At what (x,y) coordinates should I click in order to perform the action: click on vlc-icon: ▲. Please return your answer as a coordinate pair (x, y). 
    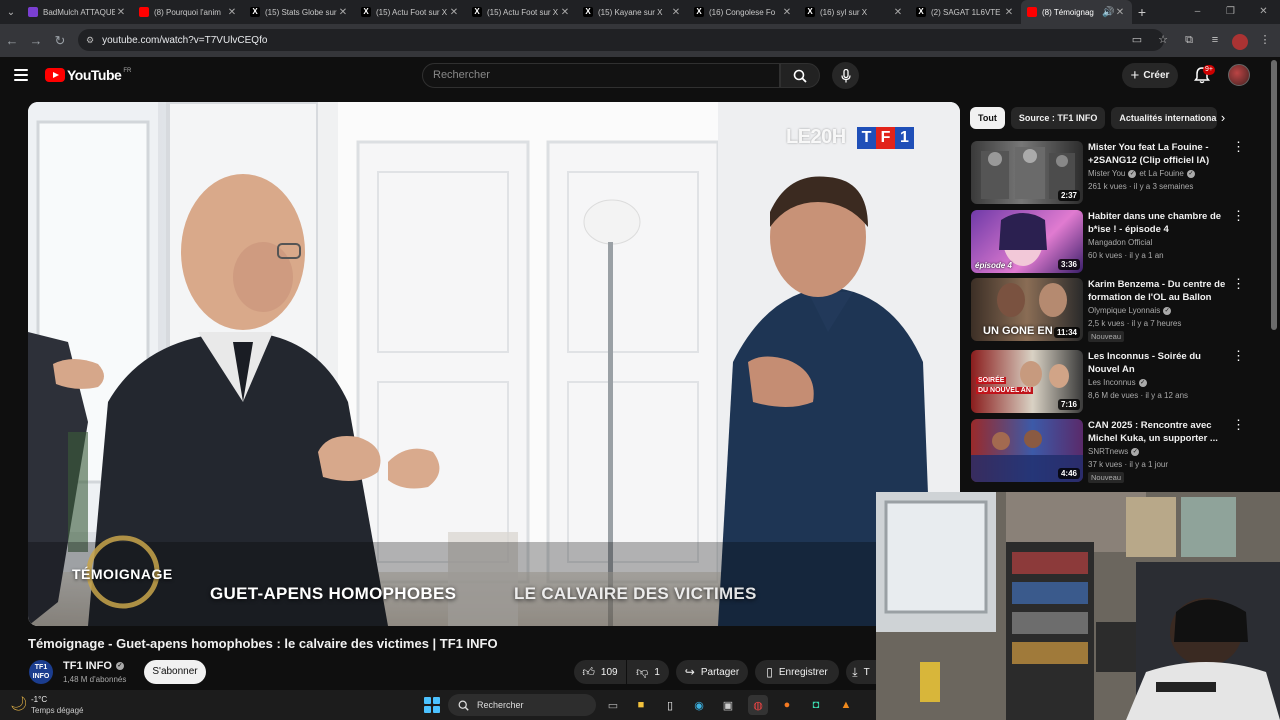
    Looking at the image, I should click on (846, 705).